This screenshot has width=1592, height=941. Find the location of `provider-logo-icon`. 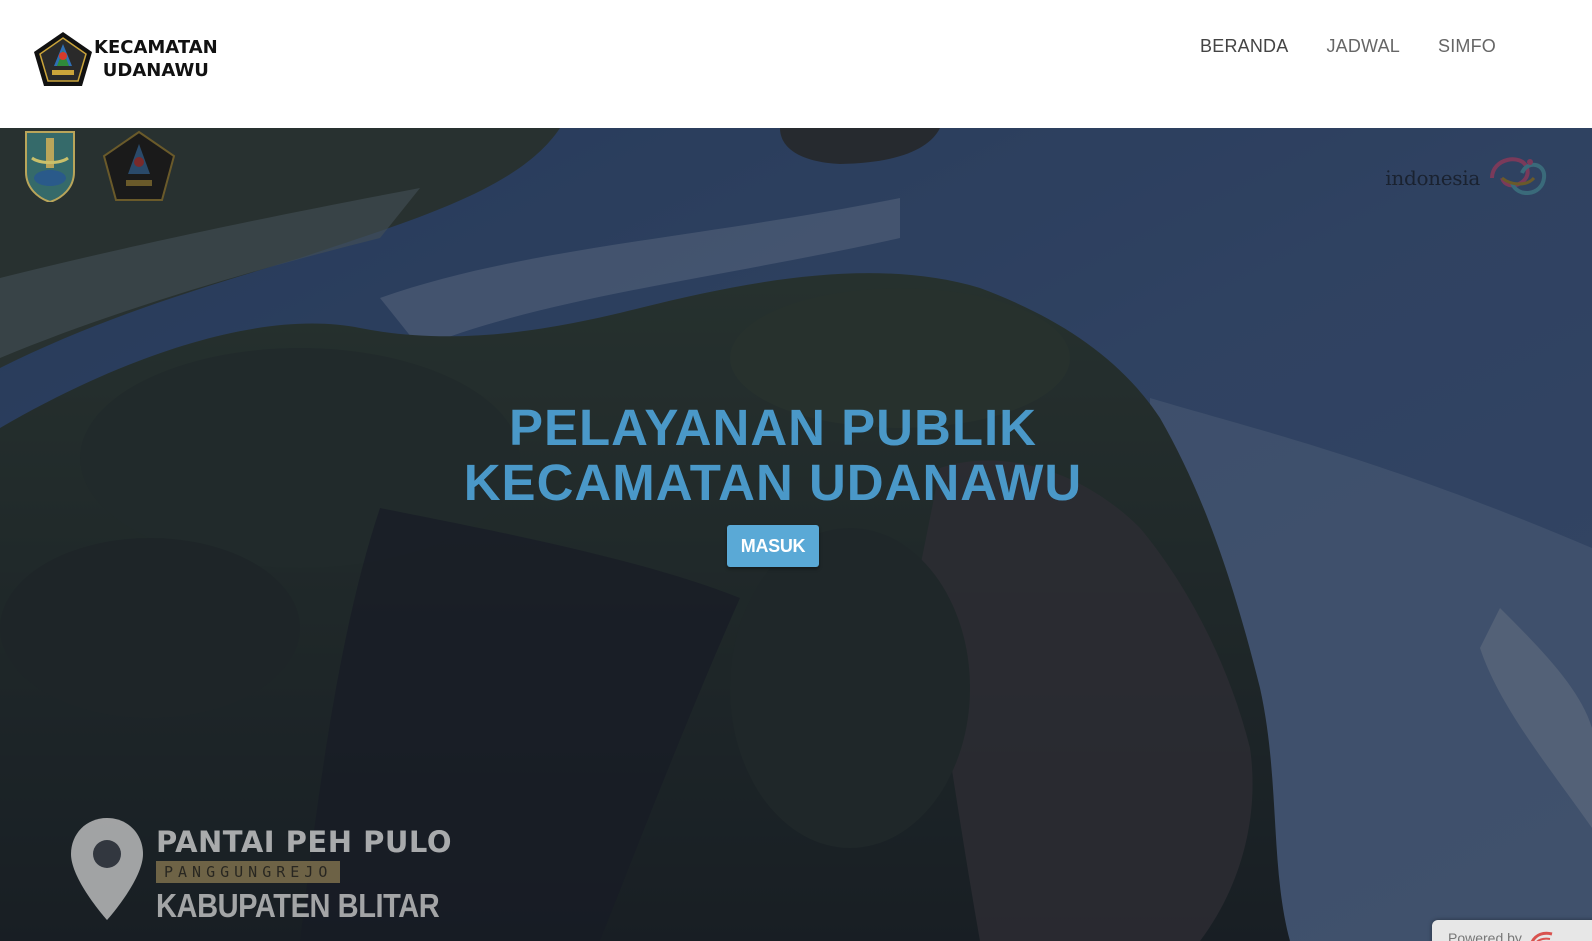

provider-logo-icon is located at coordinates (1541, 936).